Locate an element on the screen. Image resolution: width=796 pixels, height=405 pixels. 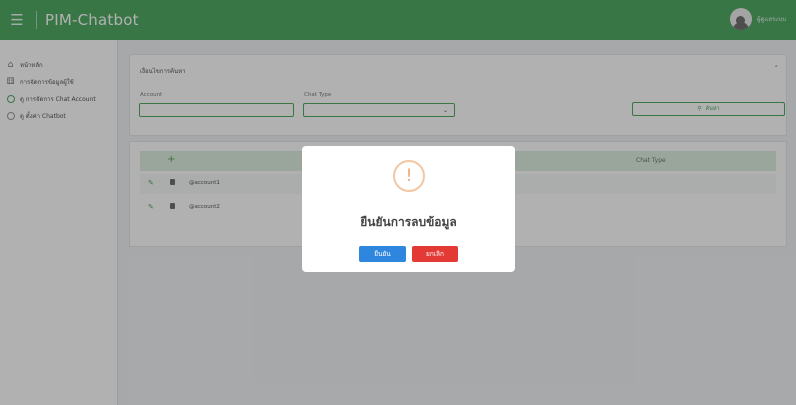
cancel-button: ยกเลิก is located at coordinates (435, 254).